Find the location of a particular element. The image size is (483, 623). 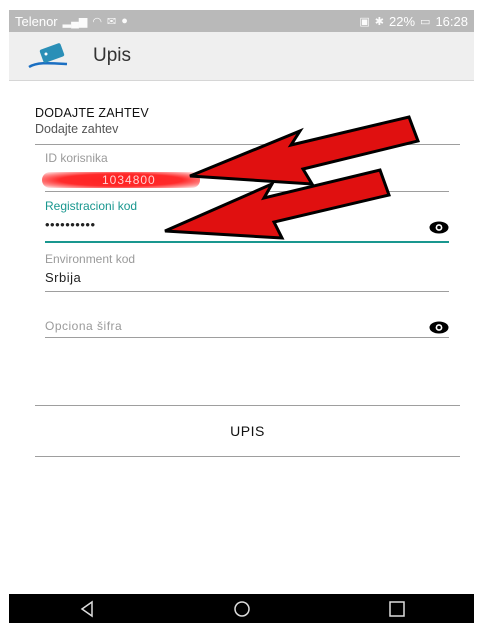

optional-password-field: Opciona šifra is located at coordinates (247, 328).